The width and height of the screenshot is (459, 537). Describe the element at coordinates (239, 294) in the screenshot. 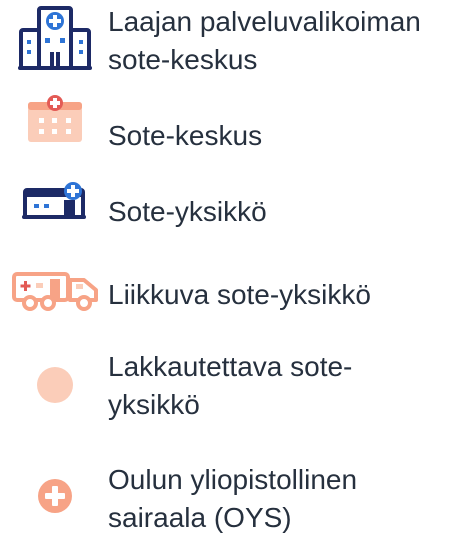

I see `legend-label: Liikkuva sote-yksikkö` at that location.